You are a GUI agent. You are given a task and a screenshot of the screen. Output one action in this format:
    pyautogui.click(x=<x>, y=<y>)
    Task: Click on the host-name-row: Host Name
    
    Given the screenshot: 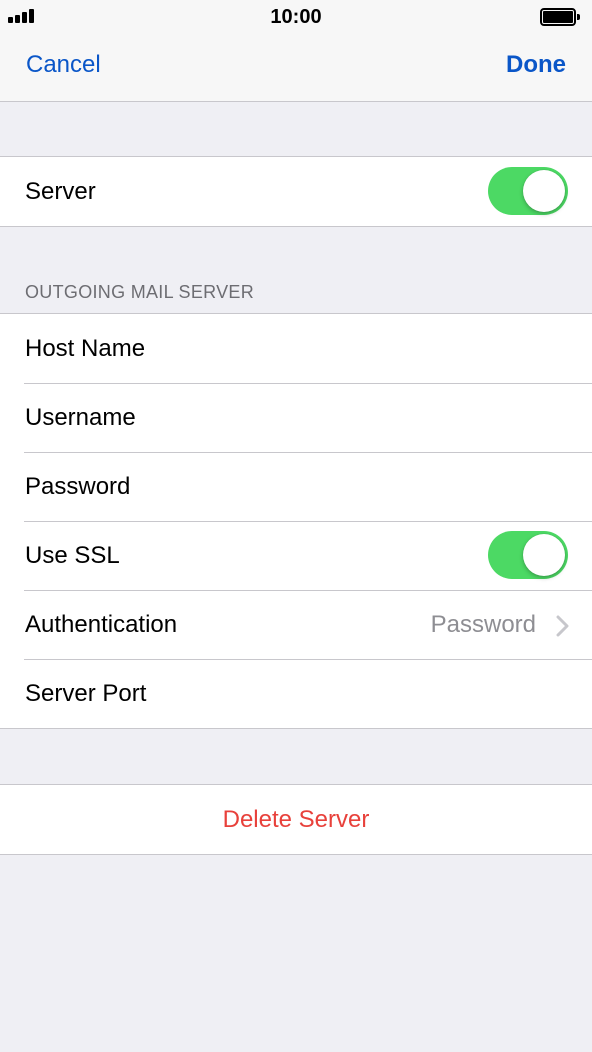 What is the action you would take?
    pyautogui.click(x=296, y=348)
    